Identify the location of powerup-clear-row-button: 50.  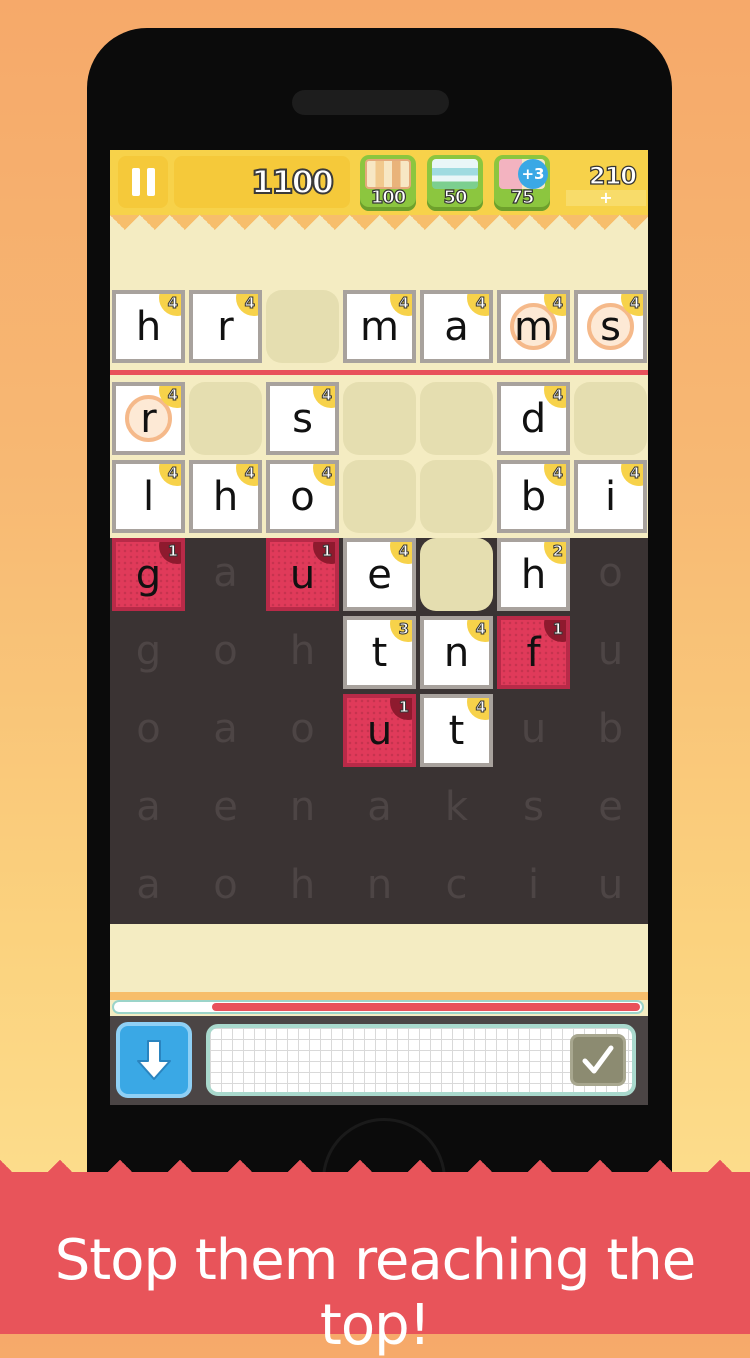
(455, 183).